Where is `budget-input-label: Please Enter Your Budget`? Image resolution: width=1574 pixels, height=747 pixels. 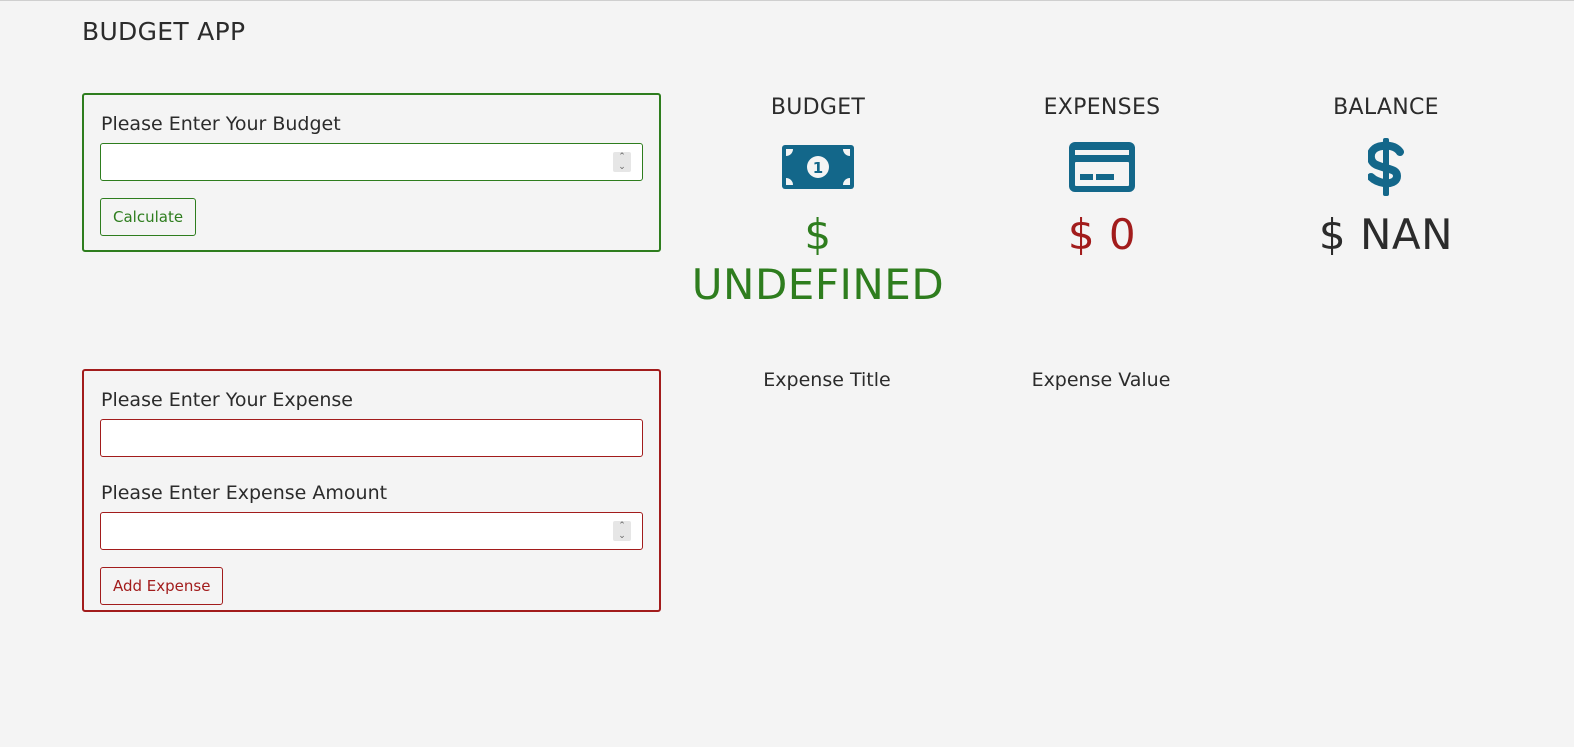
budget-input-label: Please Enter Your Budget is located at coordinates (221, 124).